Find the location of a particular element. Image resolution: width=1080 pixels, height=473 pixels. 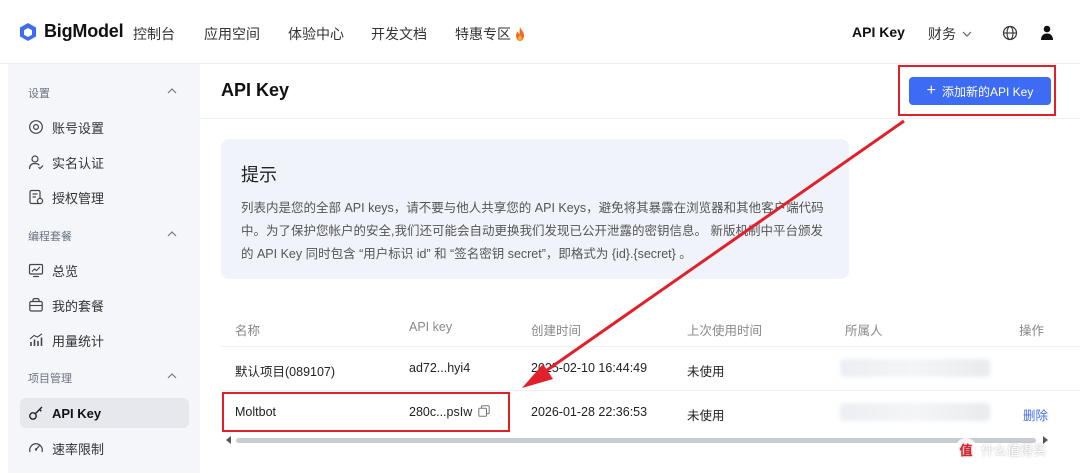

logo-text: BigModel is located at coordinates (84, 31).